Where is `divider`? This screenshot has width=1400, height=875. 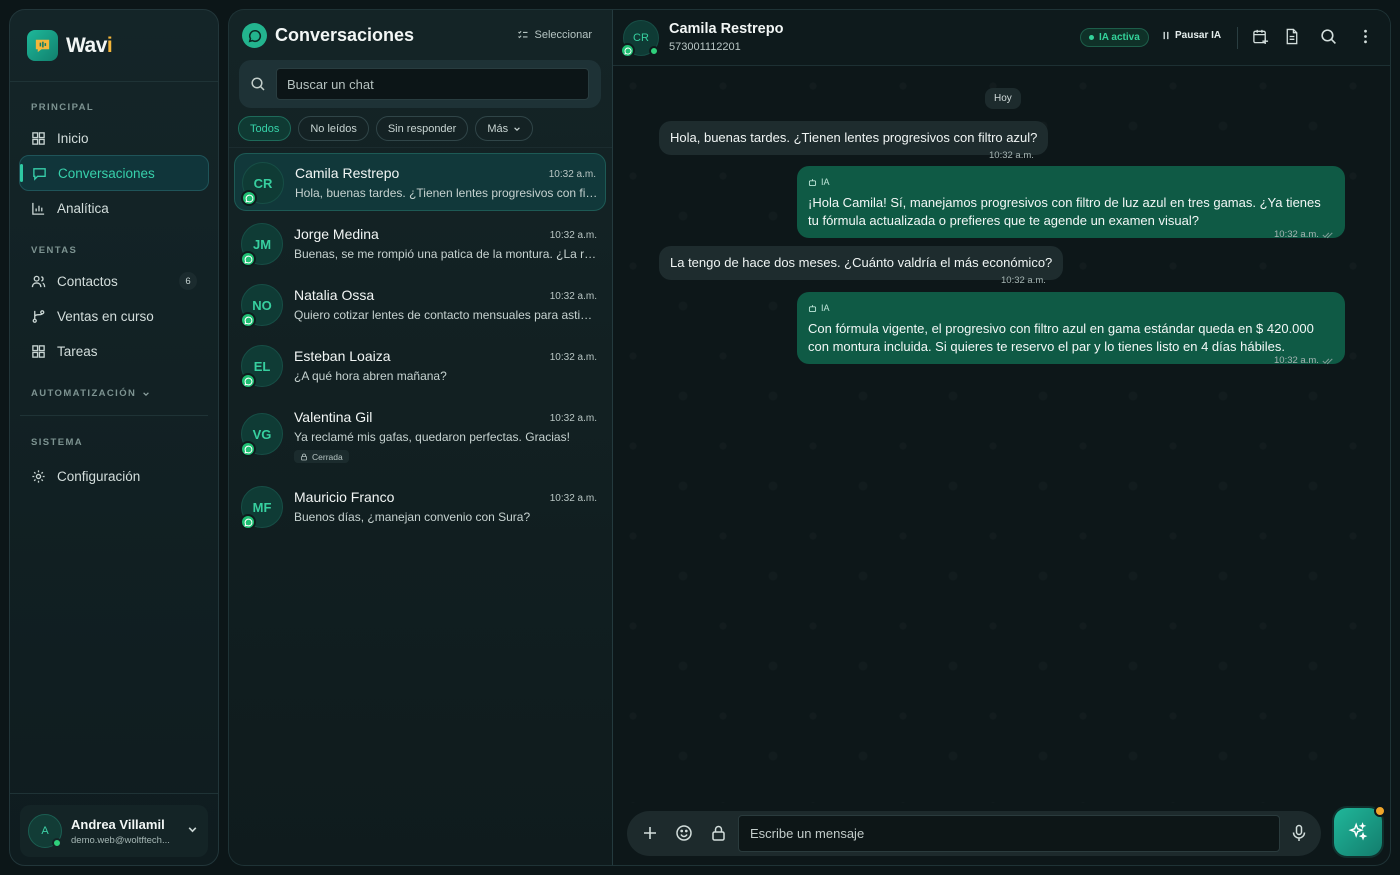 divider is located at coordinates (1237, 38).